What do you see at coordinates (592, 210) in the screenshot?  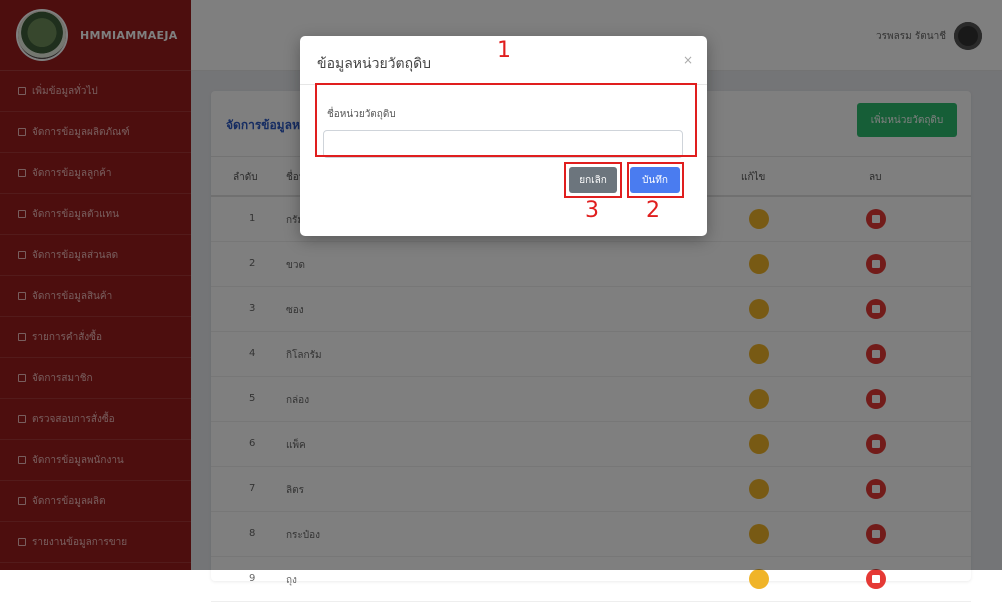 I see `annotation-label-3: 3` at bounding box center [592, 210].